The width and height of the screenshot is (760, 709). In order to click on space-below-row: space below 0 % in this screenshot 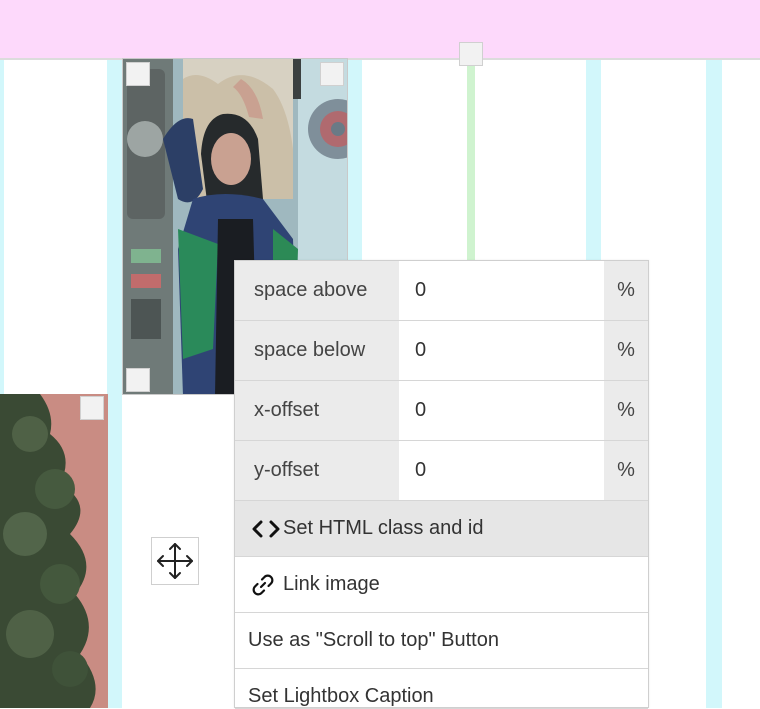, I will do `click(441, 351)`.